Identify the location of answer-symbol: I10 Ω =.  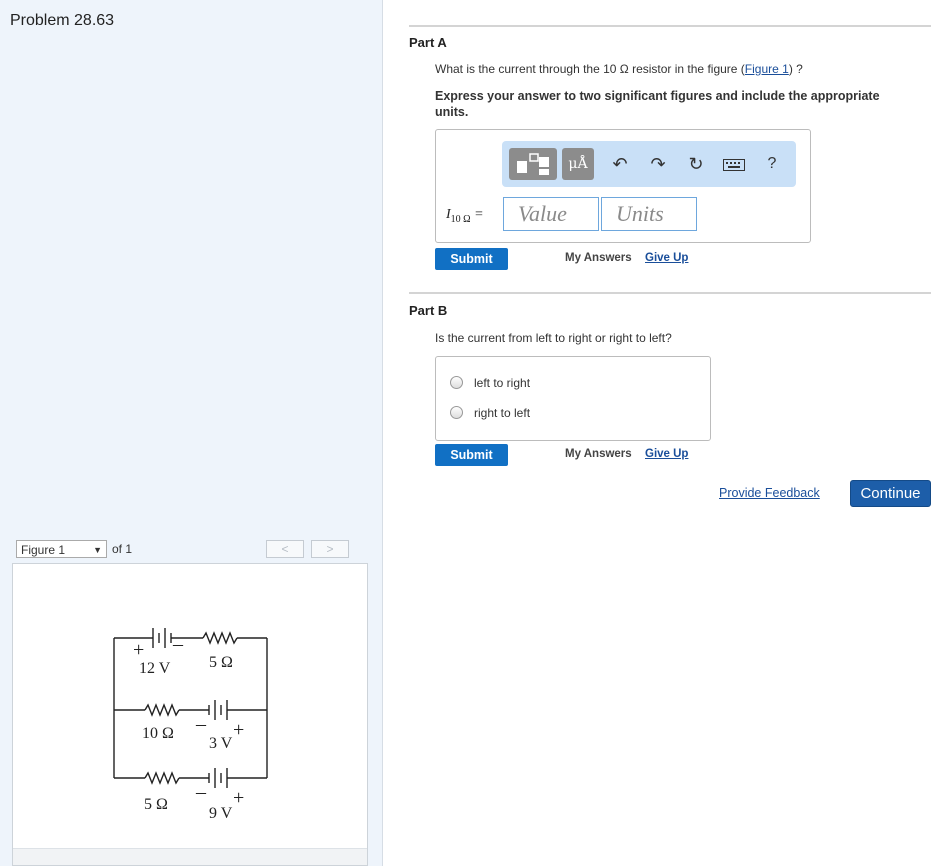
(465, 216).